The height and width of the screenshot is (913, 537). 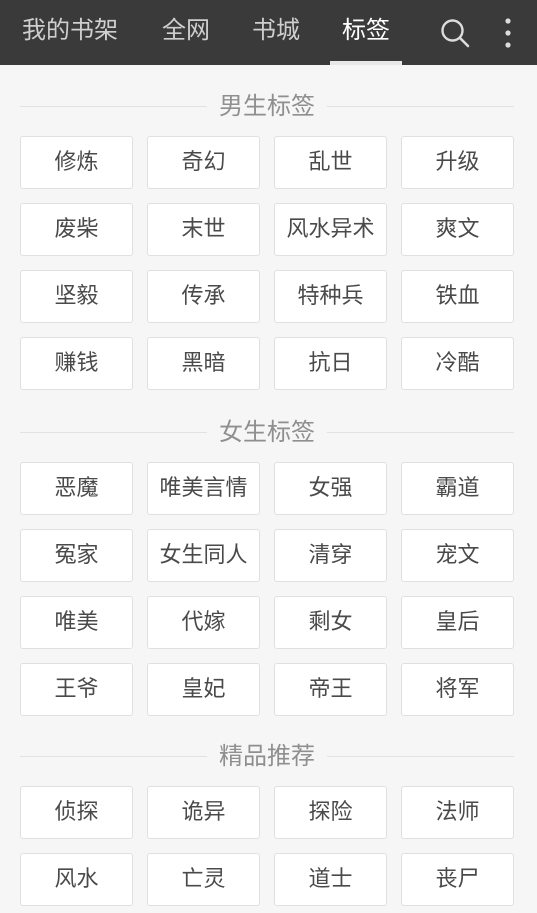 I want to click on tag-button: 代嫁, so click(x=203, y=622).